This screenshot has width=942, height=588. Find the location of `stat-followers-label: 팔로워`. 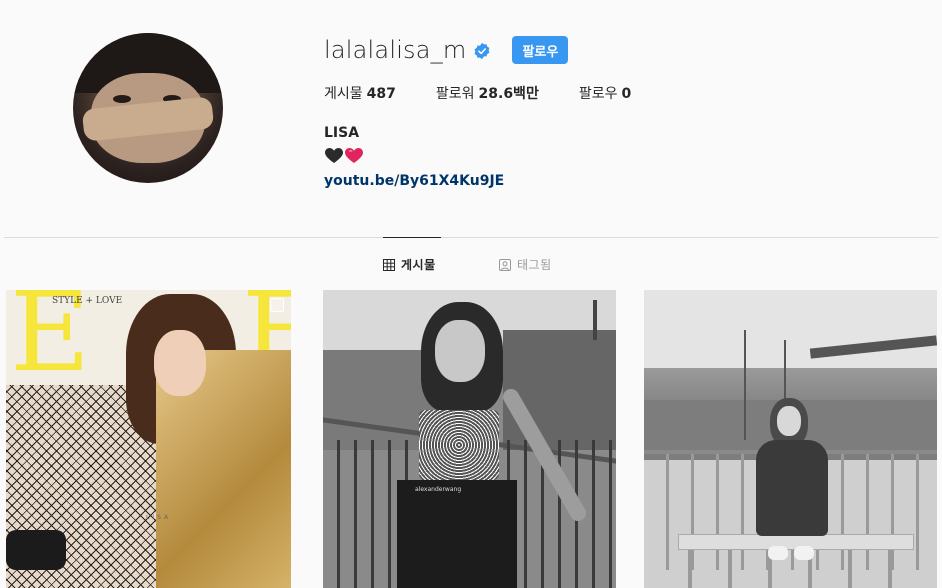

stat-followers-label: 팔로워 is located at coordinates (455, 94).